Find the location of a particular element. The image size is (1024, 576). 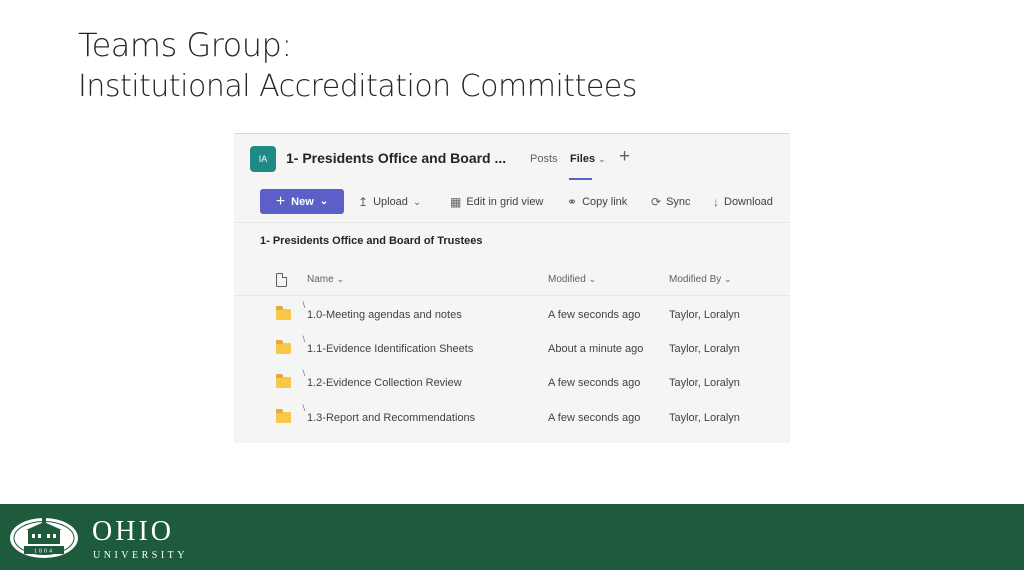

seal-year: 1804 is located at coordinates (44, 552).